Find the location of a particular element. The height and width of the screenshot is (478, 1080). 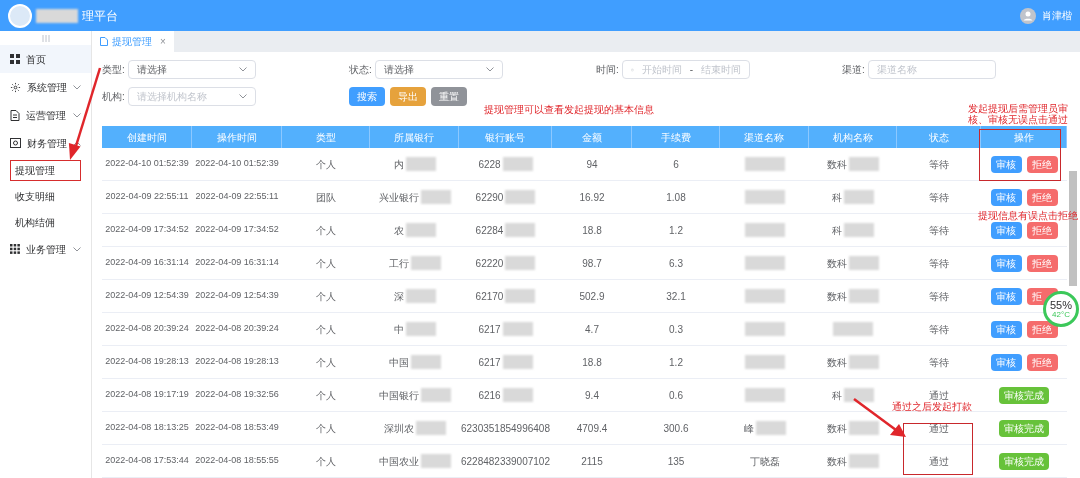

table-cell-text: 6230351854996408 is located at coordinates (505, 428).